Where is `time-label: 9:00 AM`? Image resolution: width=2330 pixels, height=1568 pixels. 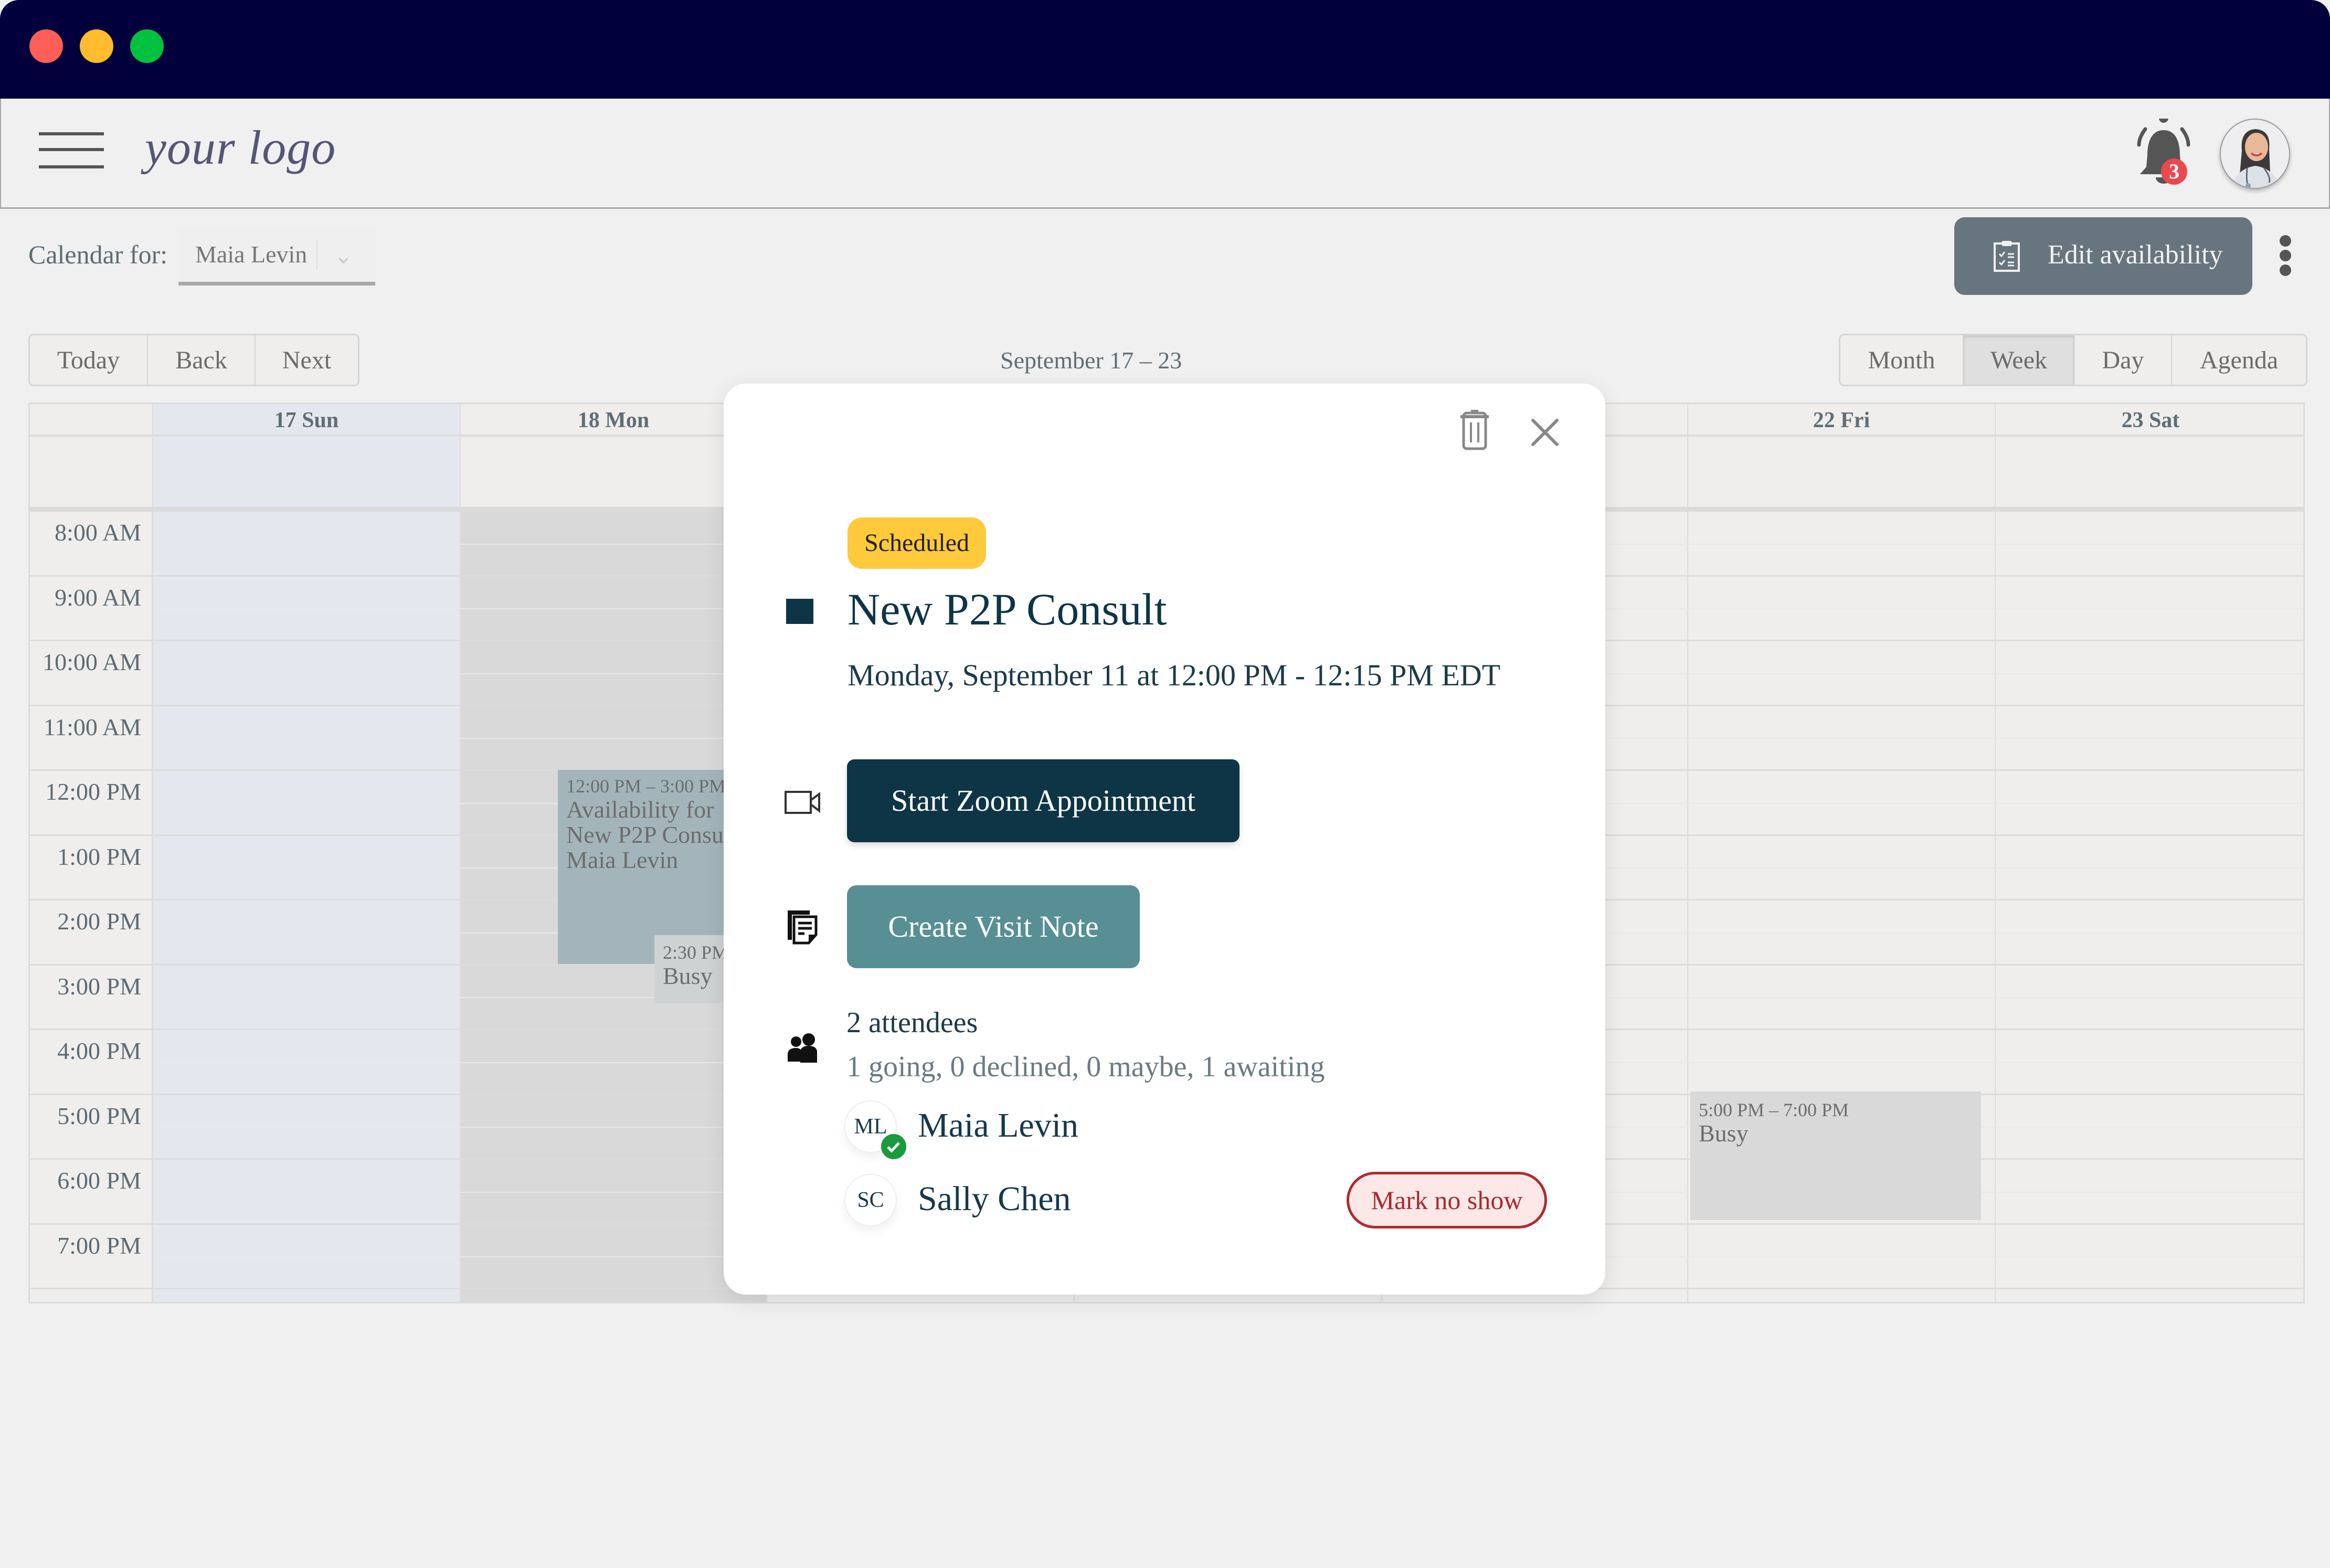
time-label: 9:00 AM is located at coordinates (98, 597).